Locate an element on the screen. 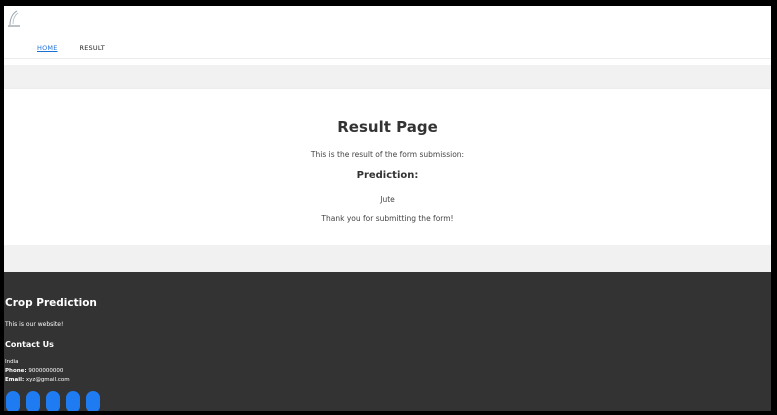 The image size is (777, 415). nav-result-link: RESULT is located at coordinates (92, 48).